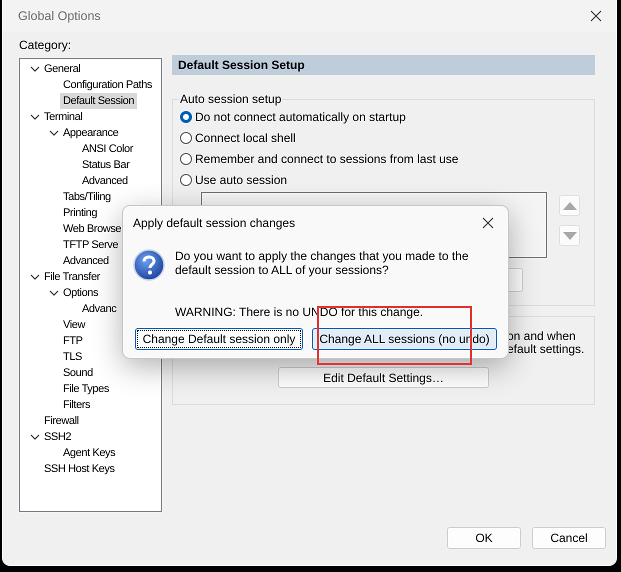 This screenshot has height=572, width=621. Describe the element at coordinates (89, 453) in the screenshot. I see `tree-item: Agent Keys` at that location.